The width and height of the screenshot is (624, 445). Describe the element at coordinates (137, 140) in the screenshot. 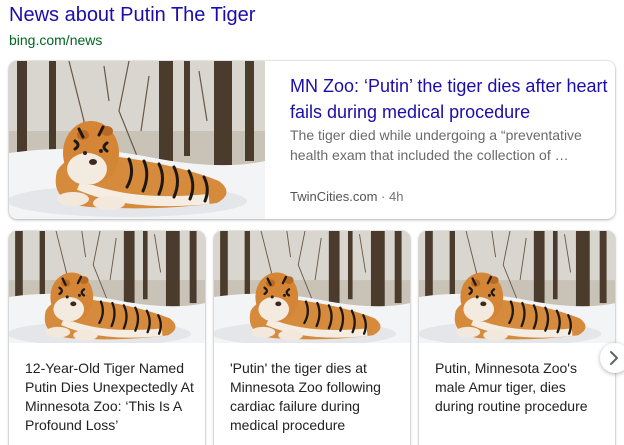

I see `main-article-image` at that location.